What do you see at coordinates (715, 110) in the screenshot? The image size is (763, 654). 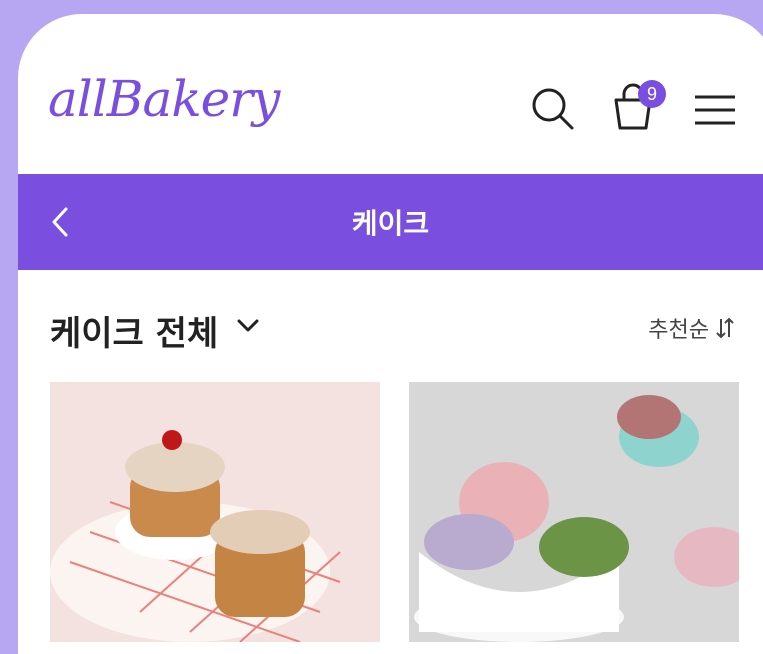 I see `menu-icon` at bounding box center [715, 110].